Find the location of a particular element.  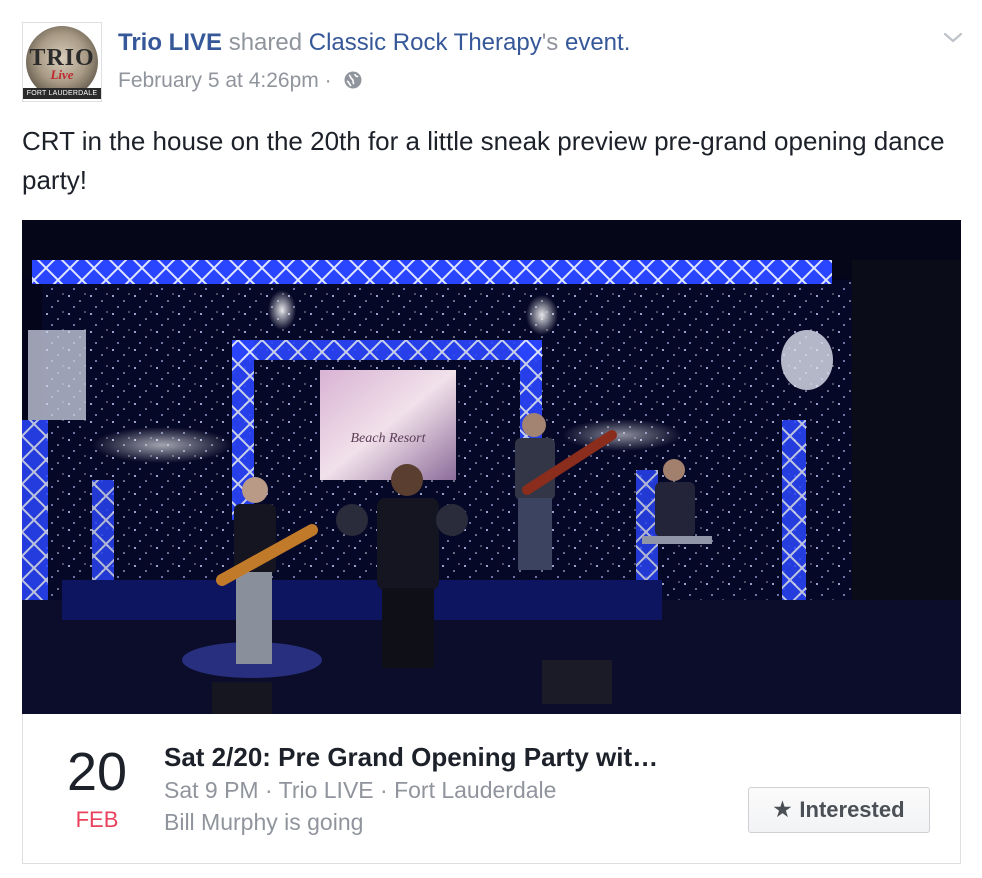

possessive-text: 's is located at coordinates (550, 42).